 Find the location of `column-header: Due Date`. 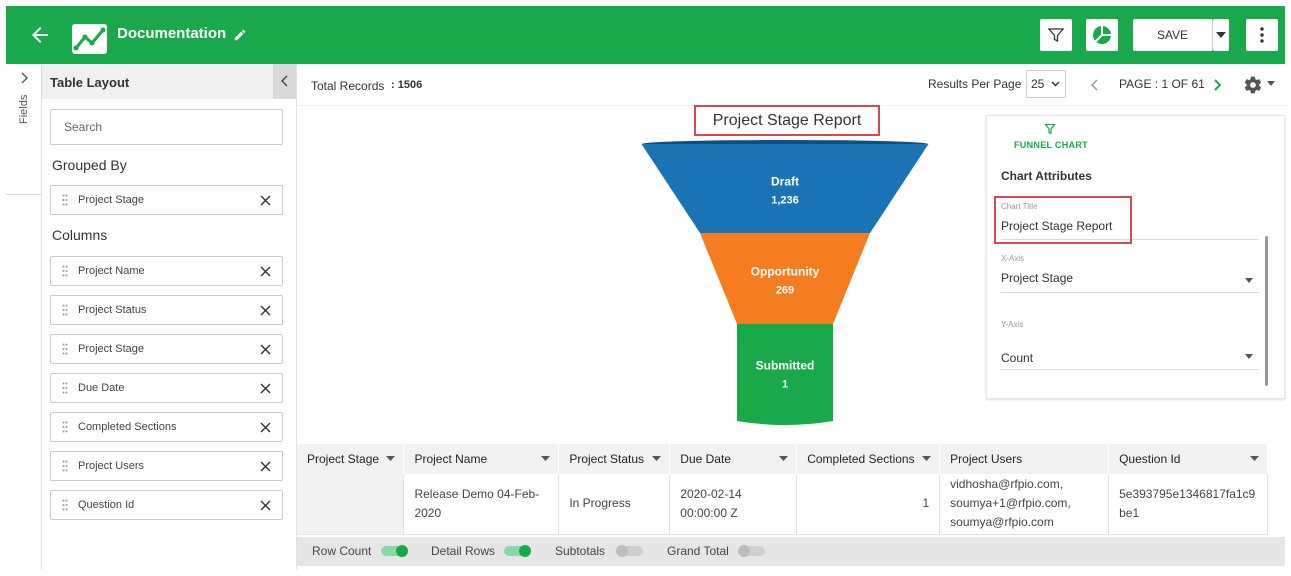

column-header: Due Date is located at coordinates (733, 459).